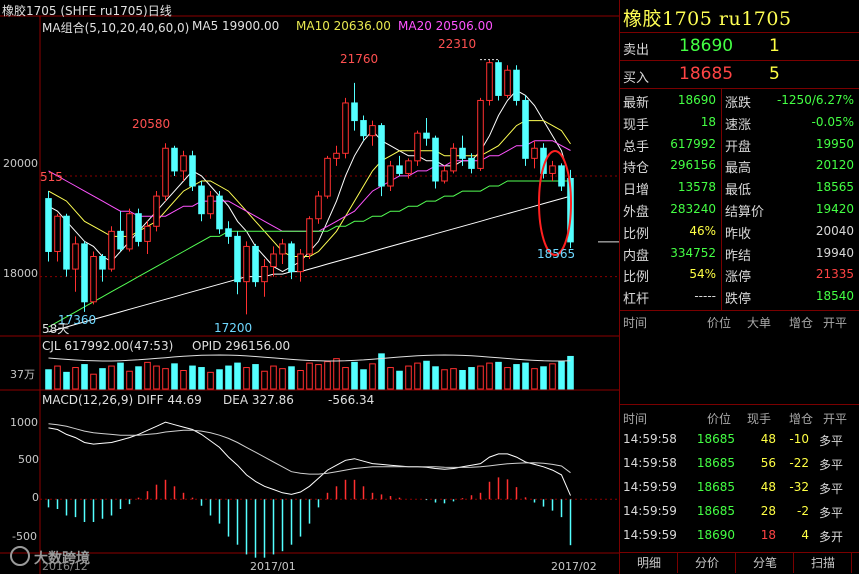  What do you see at coordinates (714, 74) in the screenshot?
I see `buy-price: 18685` at bounding box center [714, 74].